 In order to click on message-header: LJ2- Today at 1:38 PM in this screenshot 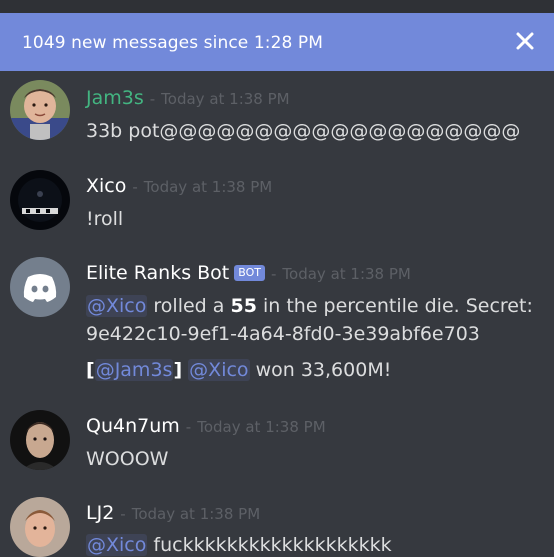, I will do `click(173, 513)`.